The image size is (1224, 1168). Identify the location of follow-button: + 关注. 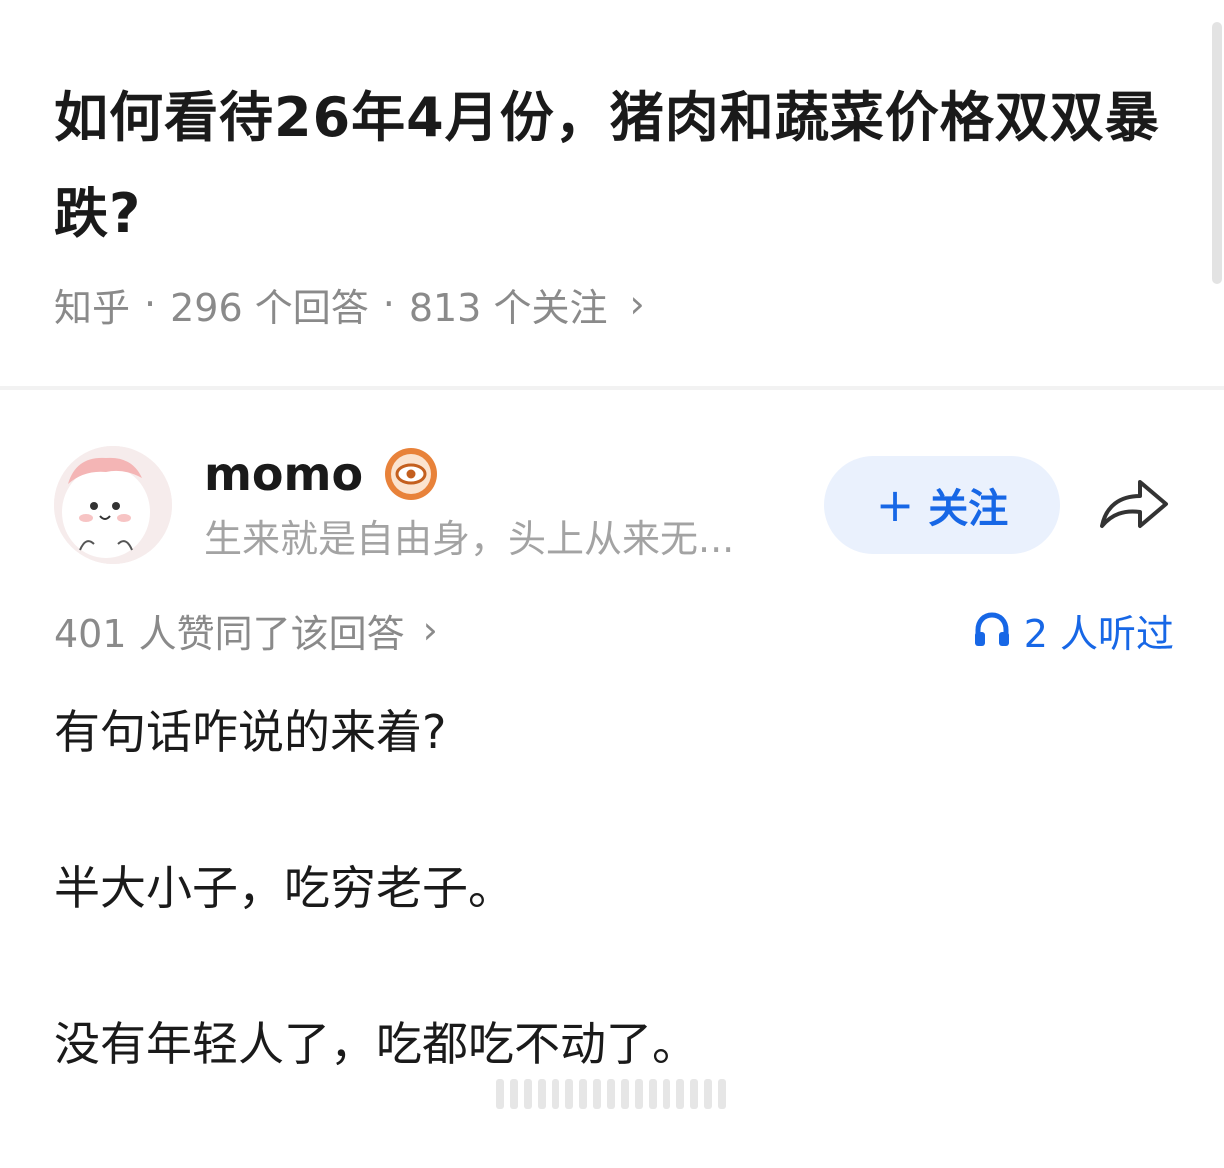
(942, 505).